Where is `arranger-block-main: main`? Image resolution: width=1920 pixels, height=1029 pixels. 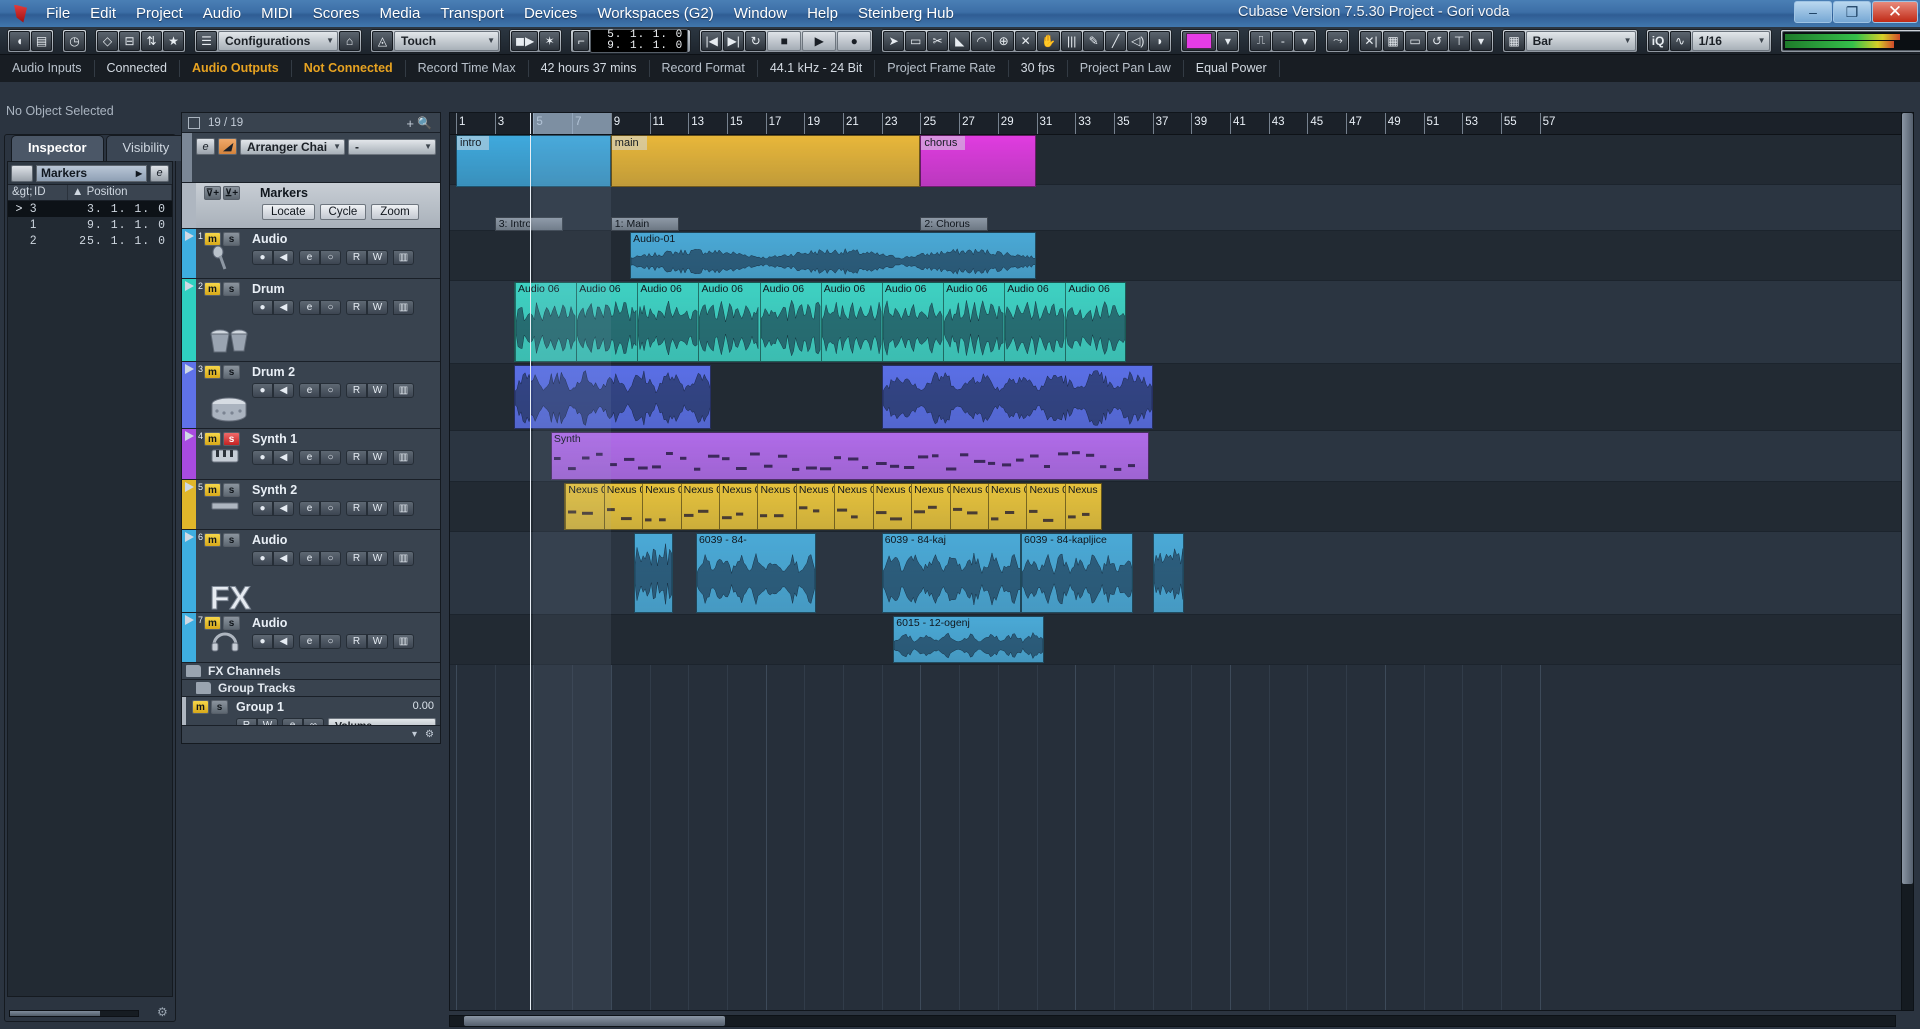 arranger-block-main: main is located at coordinates (765, 161).